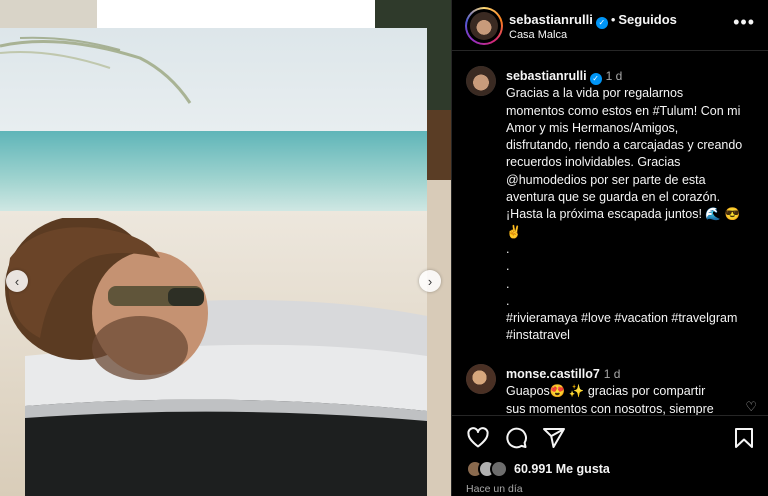  I want to click on background-sand, so click(439, 338).